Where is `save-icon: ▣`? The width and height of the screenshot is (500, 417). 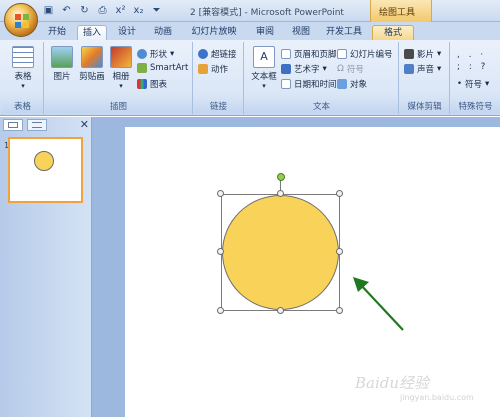
save-icon: ▣ is located at coordinates (48, 10).